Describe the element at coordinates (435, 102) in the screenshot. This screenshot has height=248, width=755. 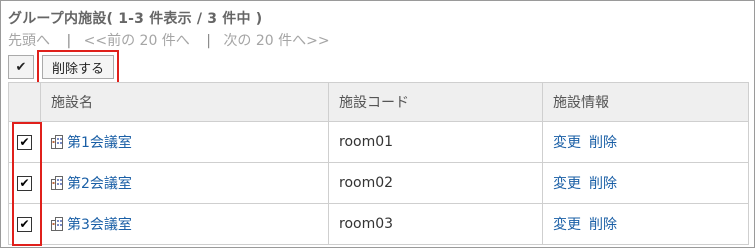
I see `column-header-code: 施設コード` at that location.